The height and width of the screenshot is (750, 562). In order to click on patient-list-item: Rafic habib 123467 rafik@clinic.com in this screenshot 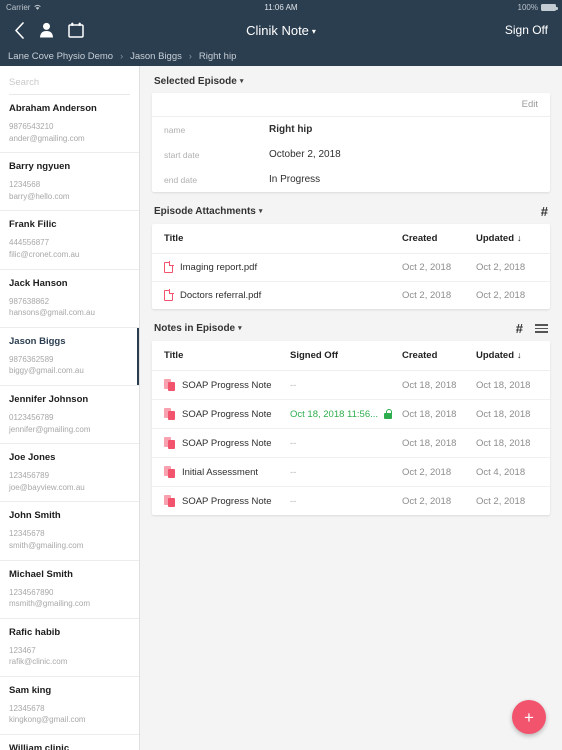, I will do `click(69, 648)`.